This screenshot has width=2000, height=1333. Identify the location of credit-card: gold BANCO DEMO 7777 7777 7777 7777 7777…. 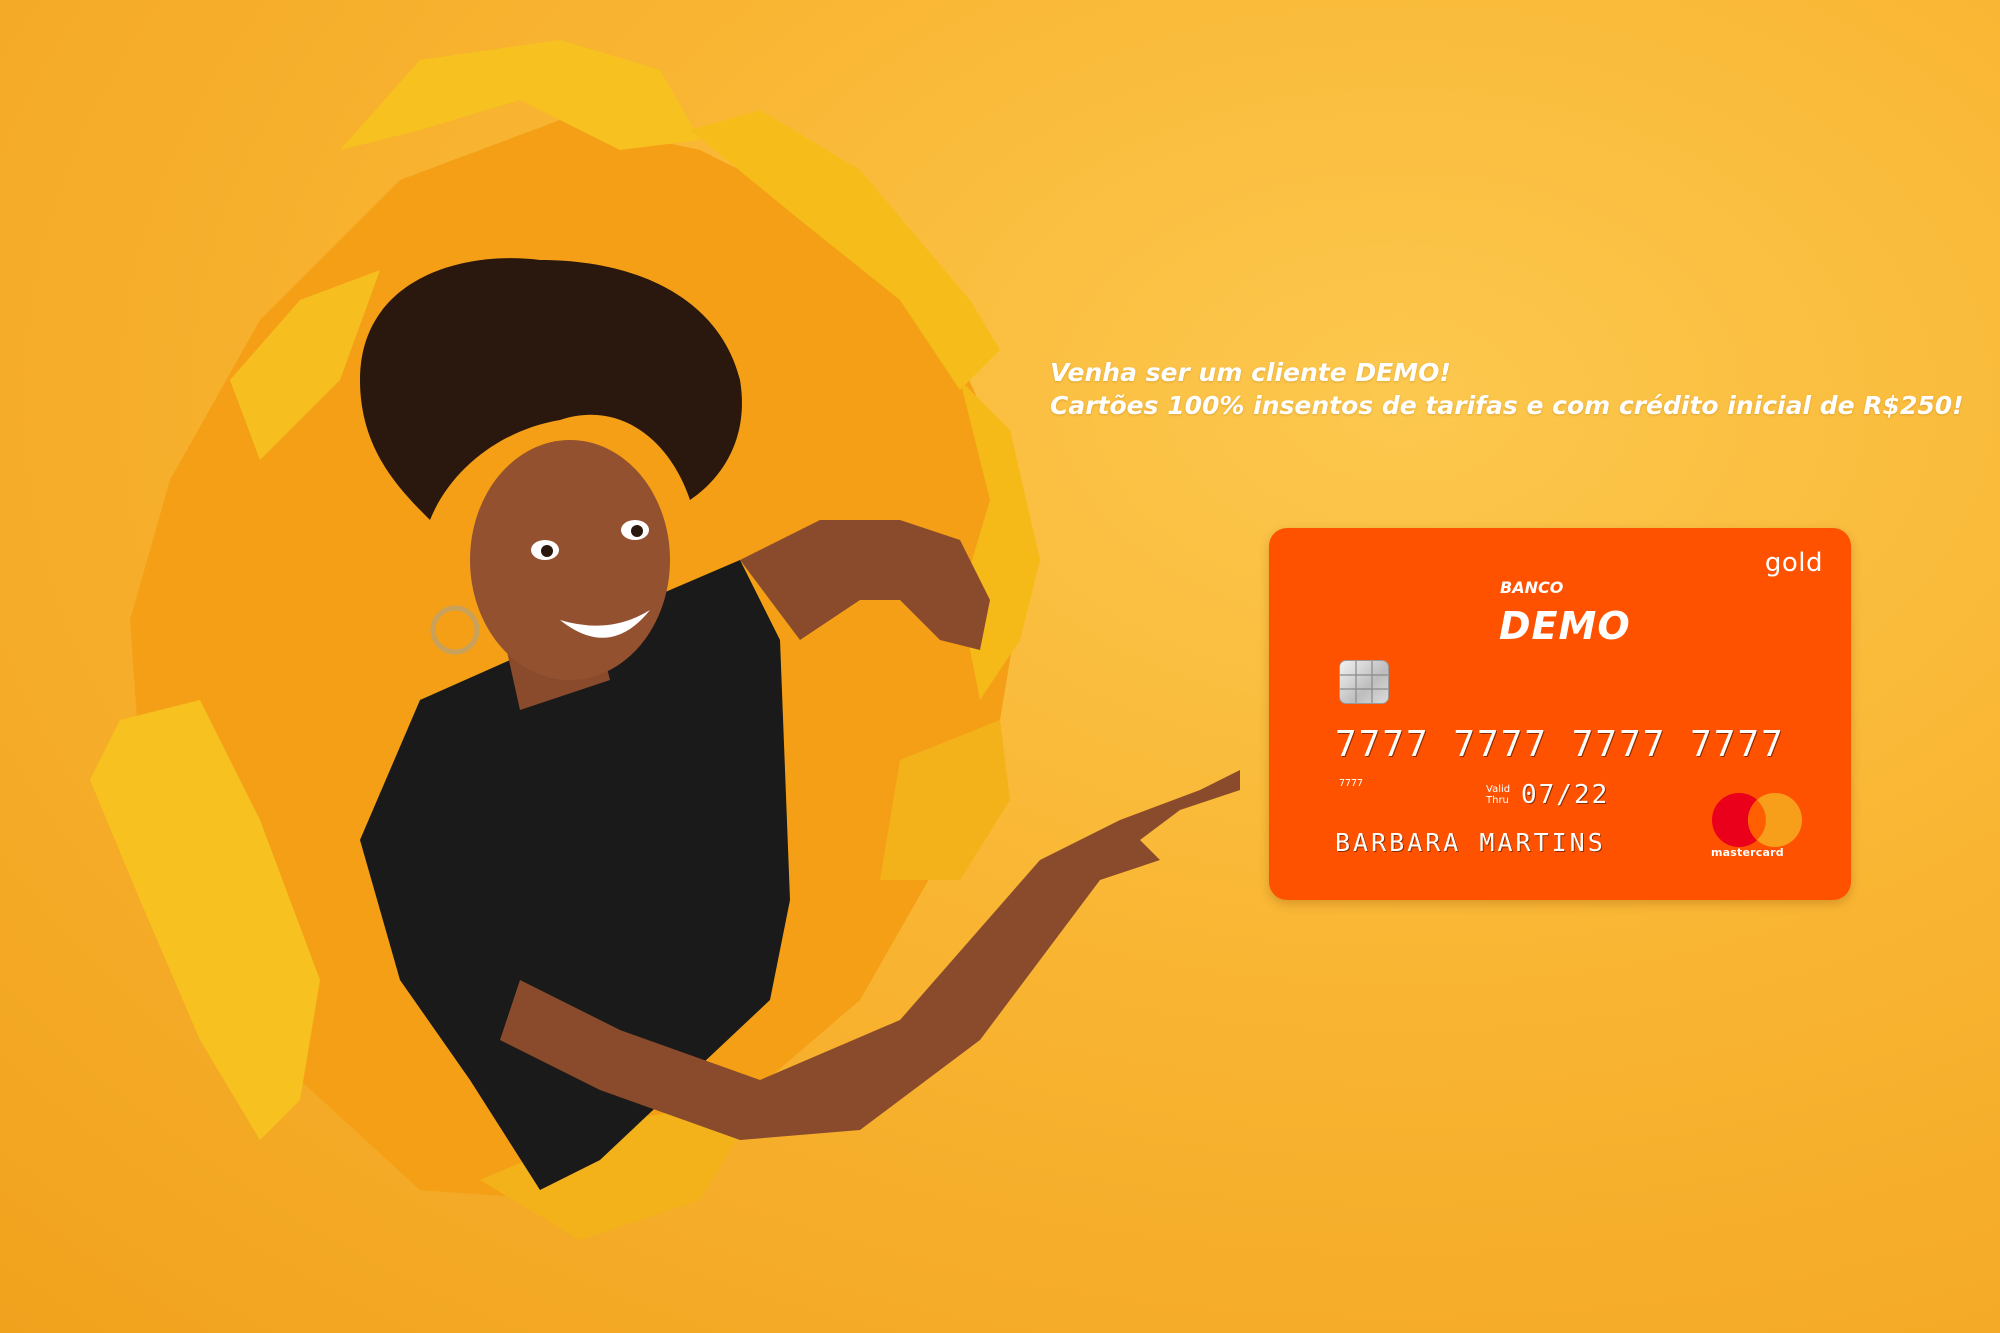
(1560, 714).